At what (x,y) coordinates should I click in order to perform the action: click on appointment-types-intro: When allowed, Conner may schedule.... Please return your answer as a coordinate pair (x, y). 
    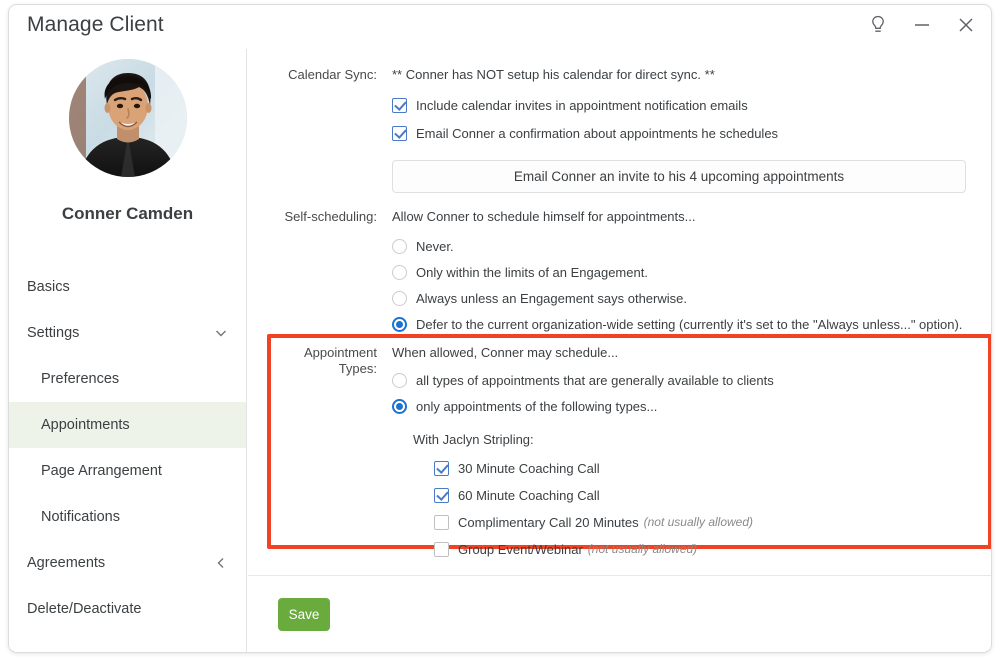
    Looking at the image, I should click on (505, 352).